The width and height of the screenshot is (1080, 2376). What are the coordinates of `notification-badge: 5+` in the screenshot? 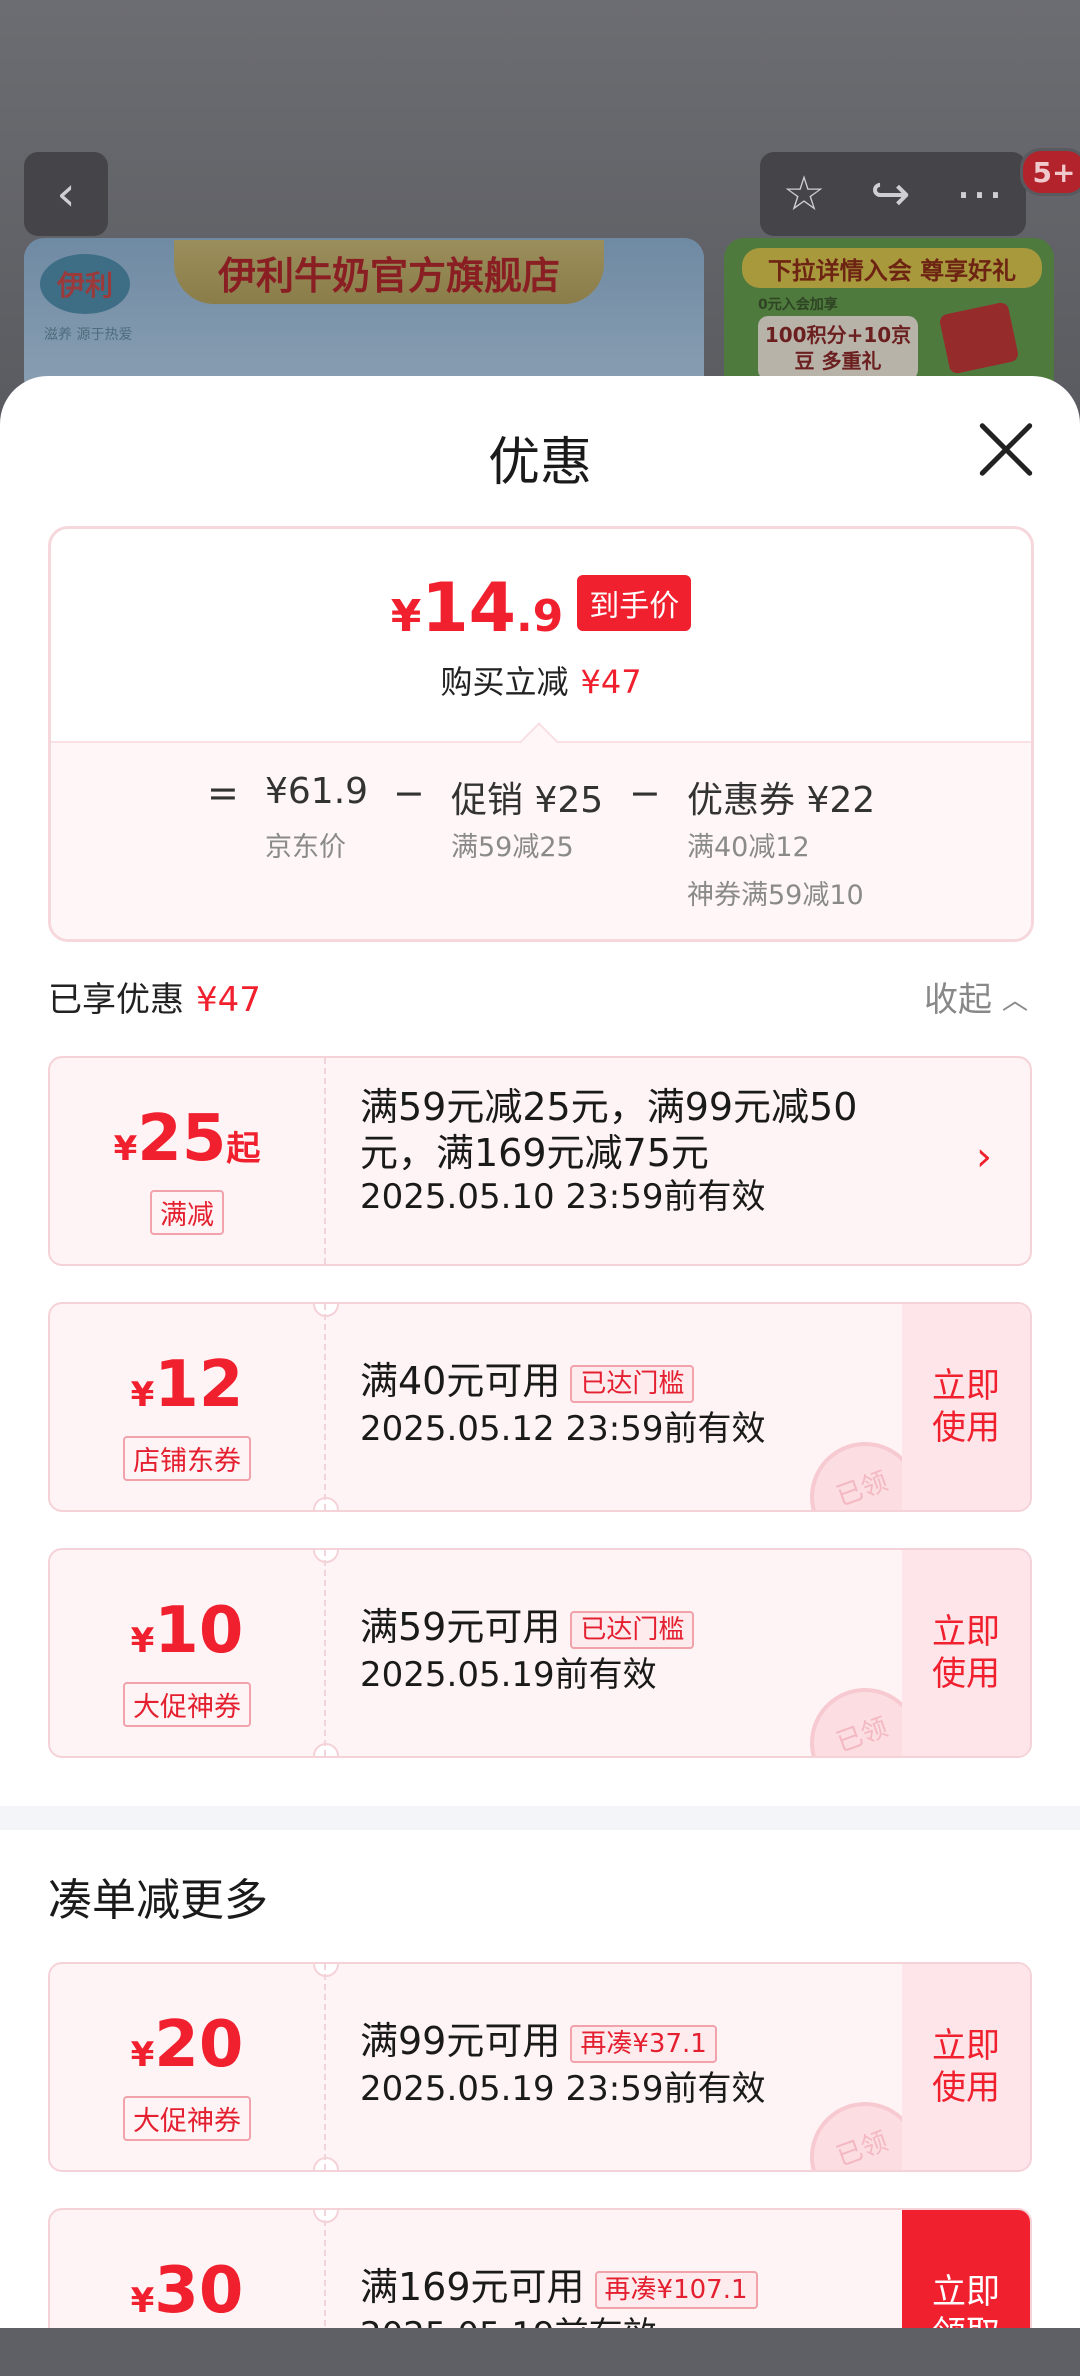 It's located at (1050, 172).